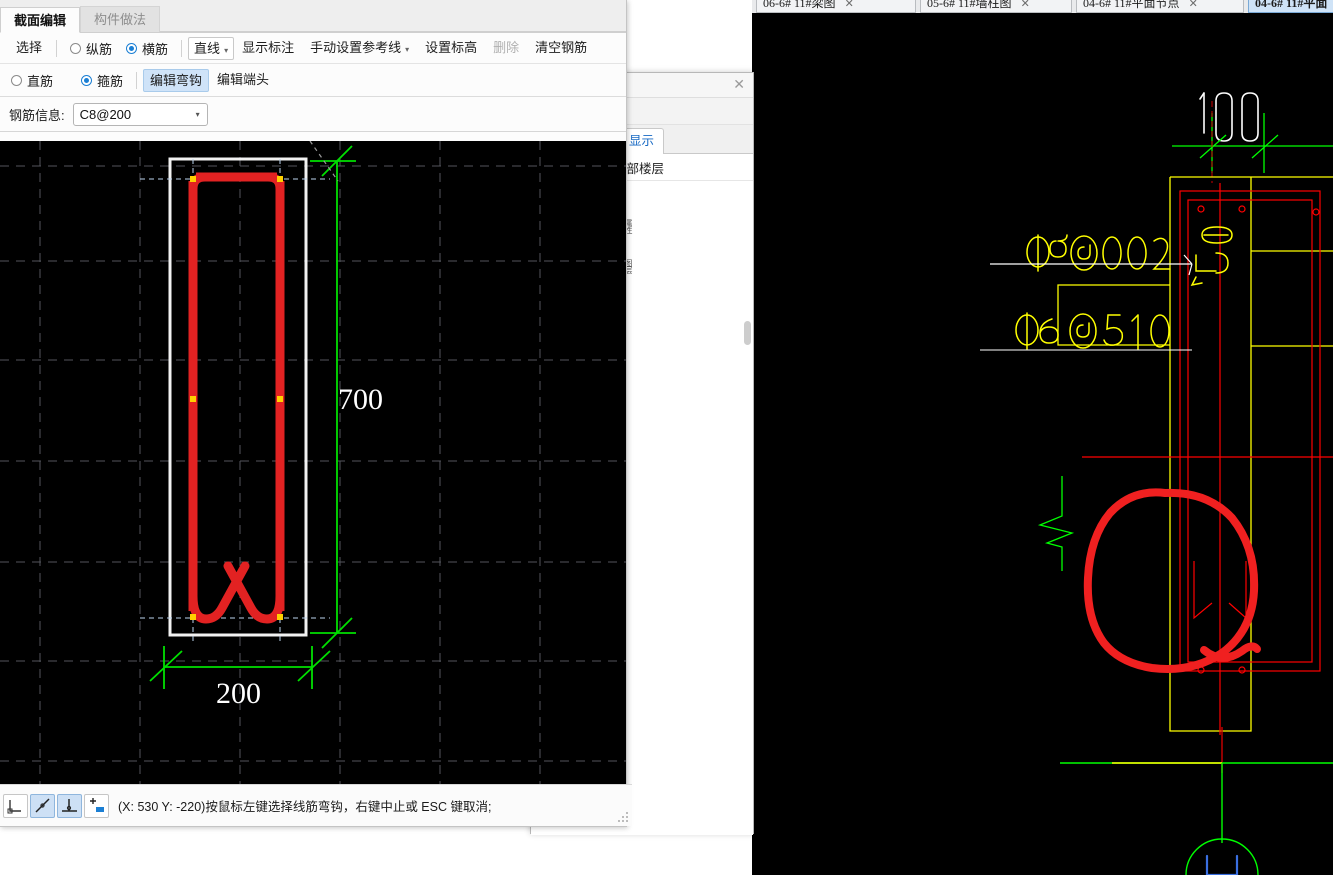 The width and height of the screenshot is (1333, 880). What do you see at coordinates (799, 5) in the screenshot?
I see `cad-tab-0-label: 06-6# 11#梁图` at bounding box center [799, 5].